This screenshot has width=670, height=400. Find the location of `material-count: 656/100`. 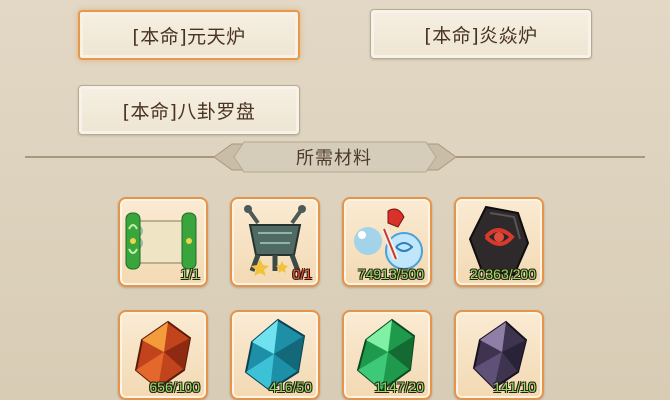

material-count: 656/100 is located at coordinates (174, 387).